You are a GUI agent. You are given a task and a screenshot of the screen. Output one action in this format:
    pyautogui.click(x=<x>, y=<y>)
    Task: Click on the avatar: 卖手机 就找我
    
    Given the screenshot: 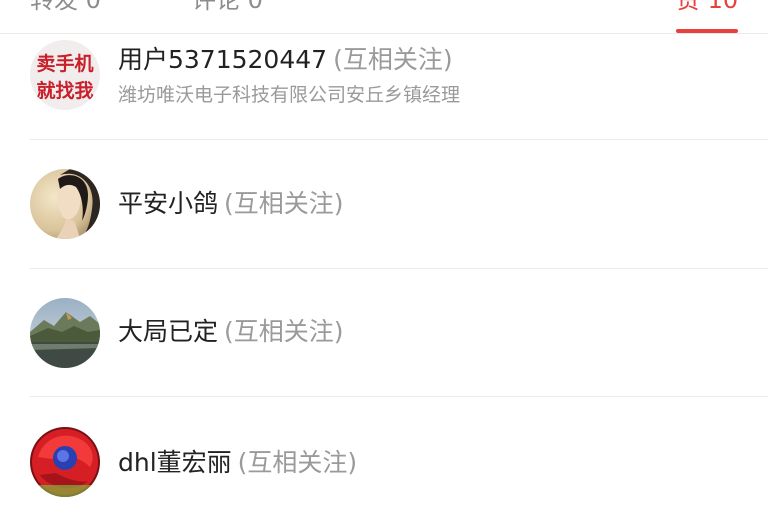 What is the action you would take?
    pyautogui.click(x=65, y=75)
    